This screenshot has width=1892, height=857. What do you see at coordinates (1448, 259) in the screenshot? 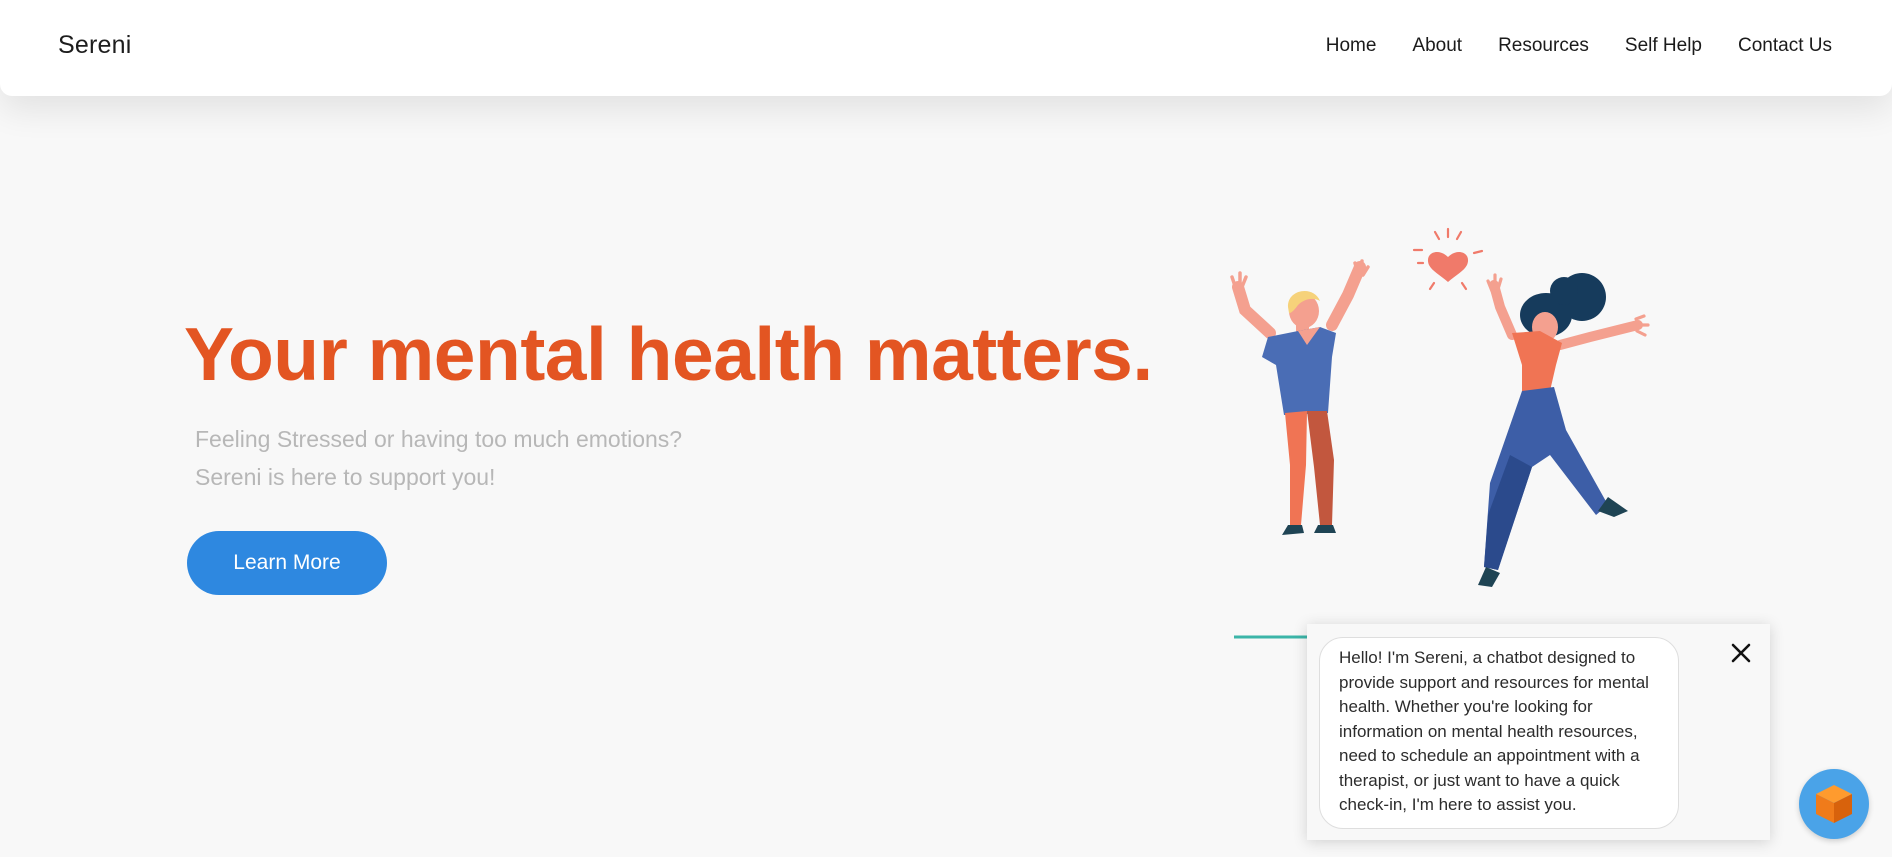
I see `heart-icon` at bounding box center [1448, 259].